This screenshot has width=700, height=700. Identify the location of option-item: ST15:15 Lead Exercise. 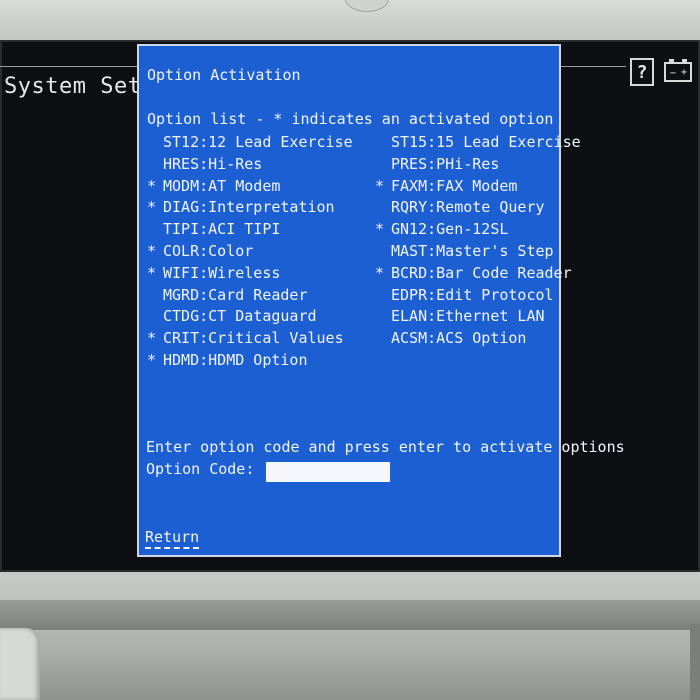
(478, 143).